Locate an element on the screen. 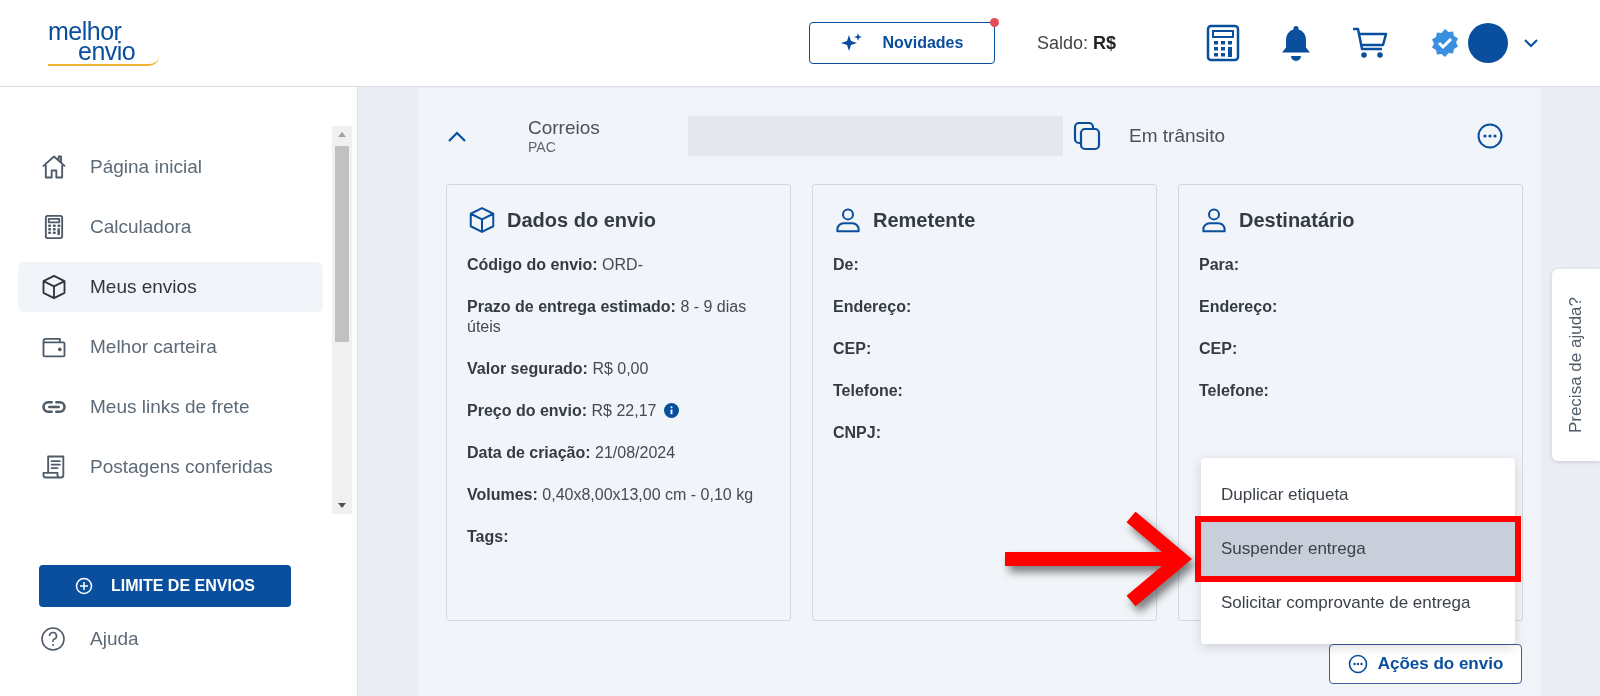  plus-circle-icon is located at coordinates (84, 586).